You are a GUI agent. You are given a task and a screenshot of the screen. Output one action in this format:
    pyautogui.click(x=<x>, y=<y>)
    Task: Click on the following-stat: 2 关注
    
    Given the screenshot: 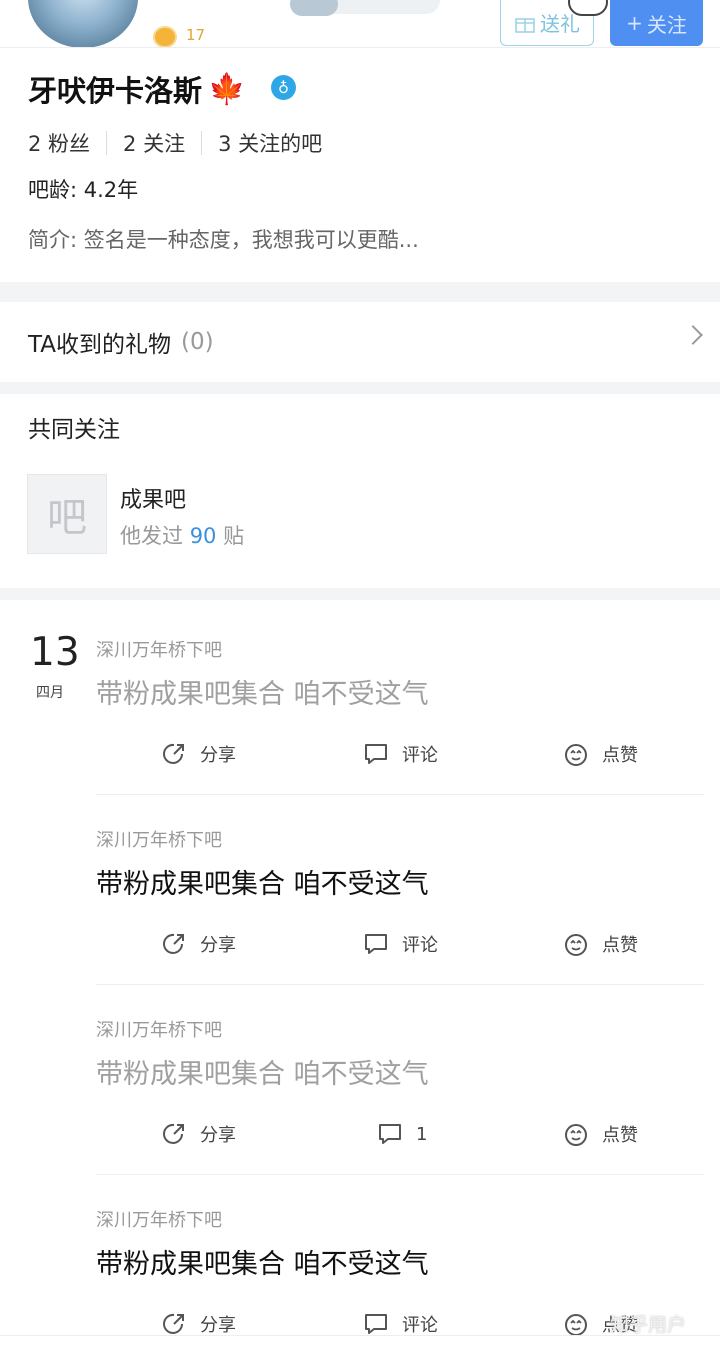 What is the action you would take?
    pyautogui.click(x=154, y=143)
    